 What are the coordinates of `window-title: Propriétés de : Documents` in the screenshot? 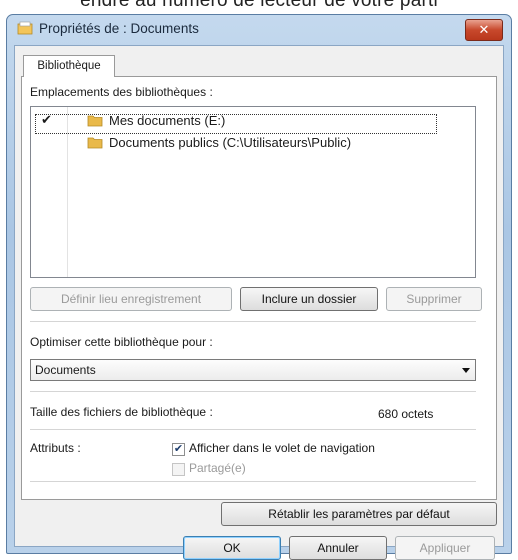 It's located at (119, 28).